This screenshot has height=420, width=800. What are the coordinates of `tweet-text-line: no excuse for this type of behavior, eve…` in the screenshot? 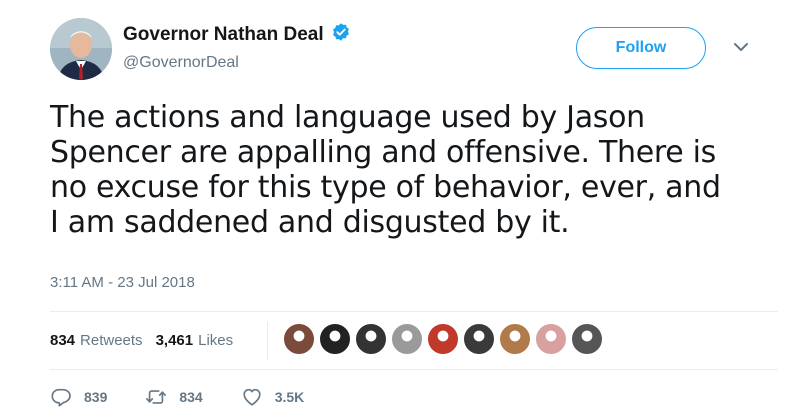 It's located at (385, 187).